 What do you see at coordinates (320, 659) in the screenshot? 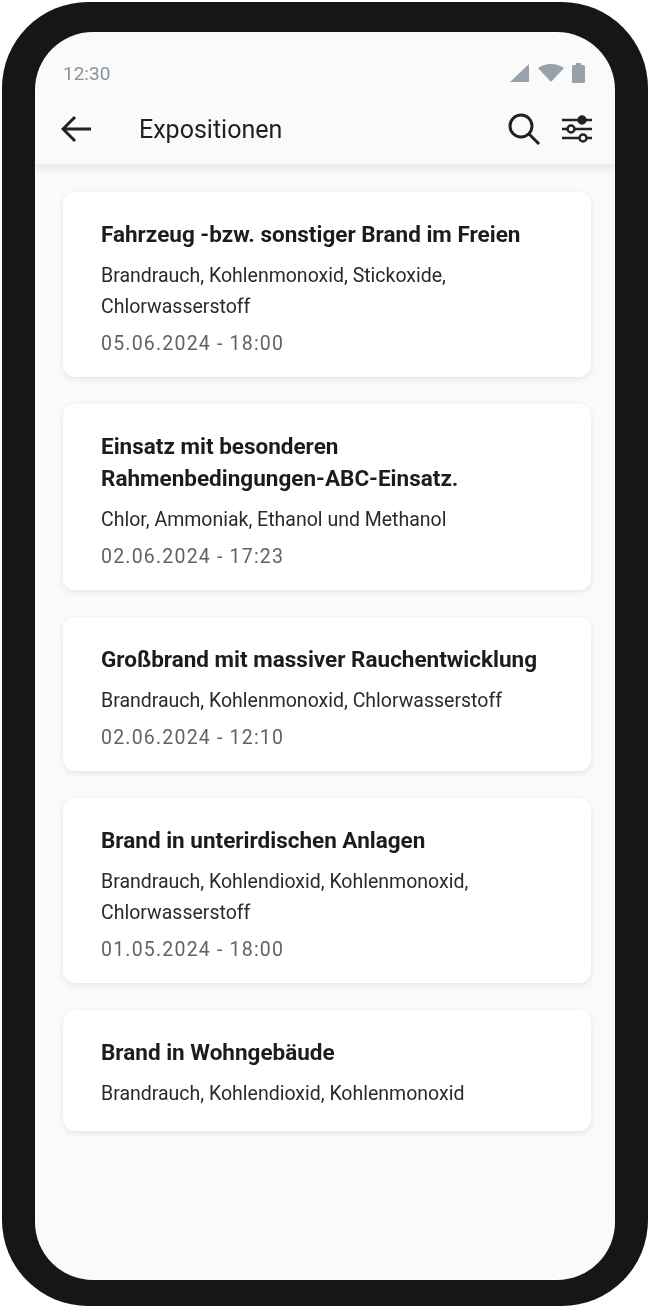
I see `card-title: Großbrand mit massiver Rauchentwicklung` at bounding box center [320, 659].